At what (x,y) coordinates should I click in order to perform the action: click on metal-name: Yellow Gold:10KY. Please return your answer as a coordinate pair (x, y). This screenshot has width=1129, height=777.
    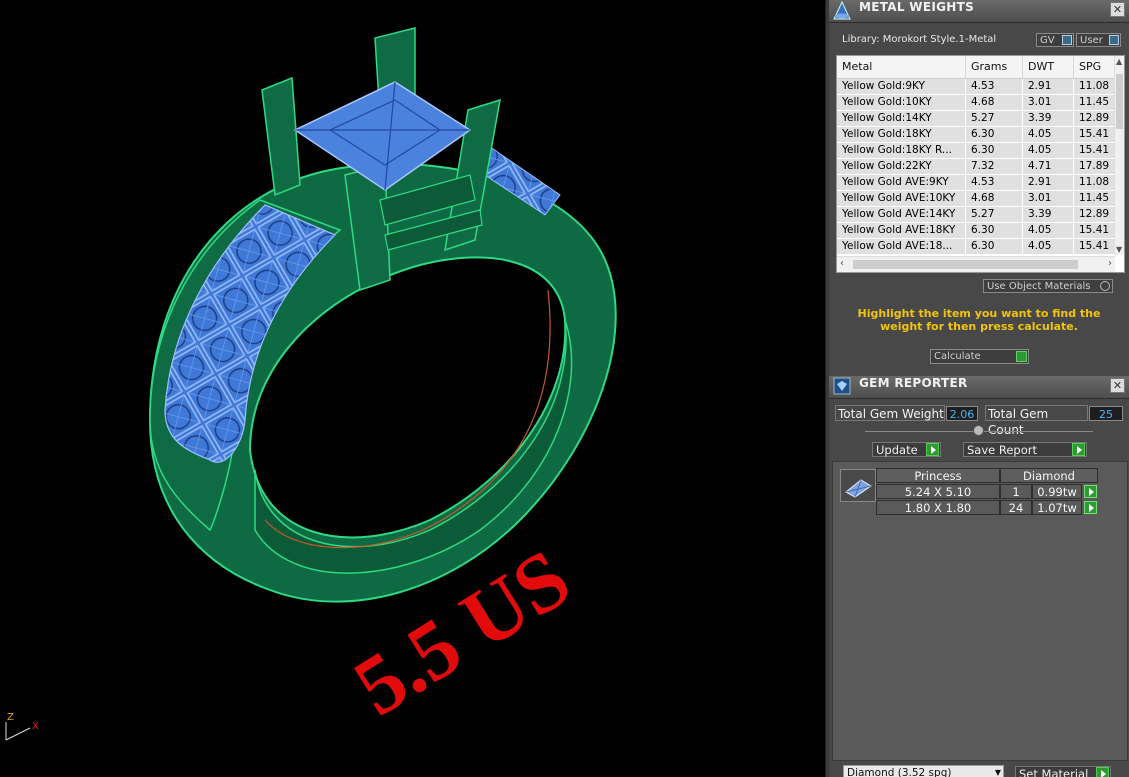
    Looking at the image, I should click on (901, 102).